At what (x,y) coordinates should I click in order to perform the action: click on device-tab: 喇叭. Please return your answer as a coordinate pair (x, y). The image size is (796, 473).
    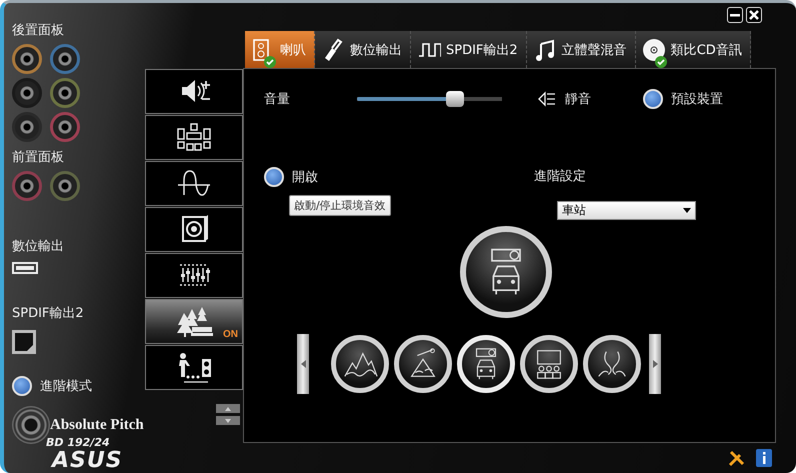
    Looking at the image, I should click on (280, 49).